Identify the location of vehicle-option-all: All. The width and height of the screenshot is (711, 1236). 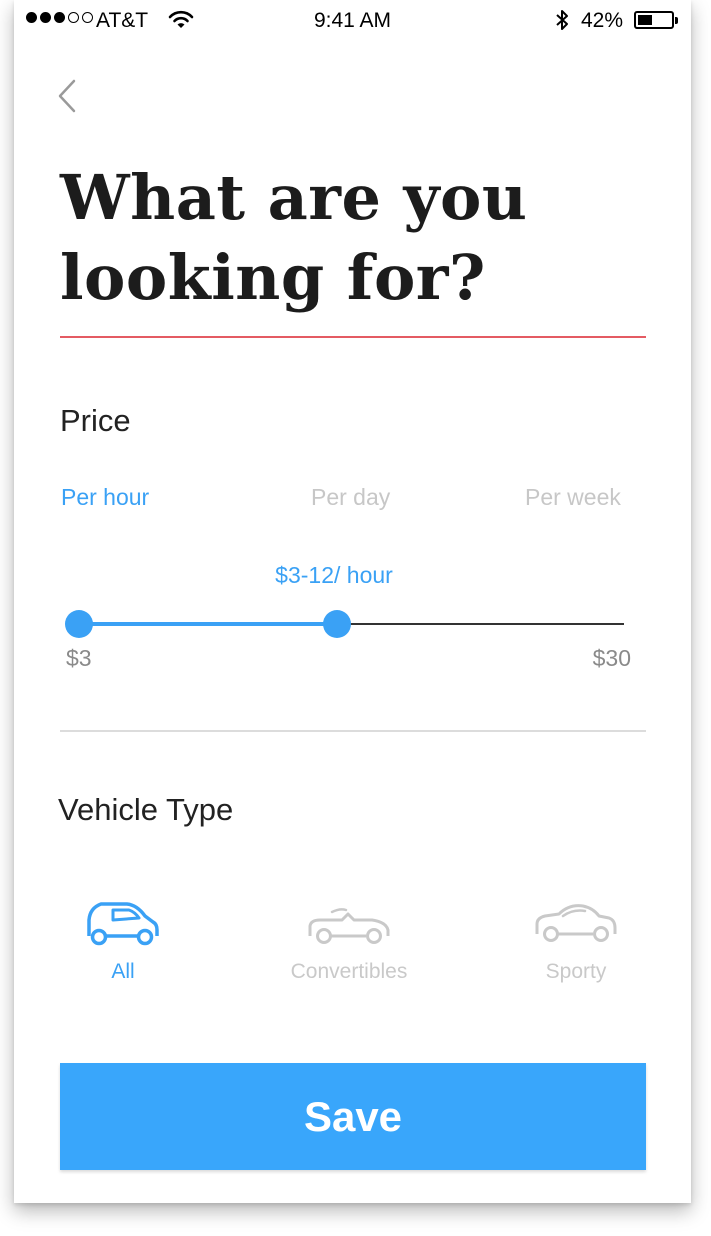
(123, 942).